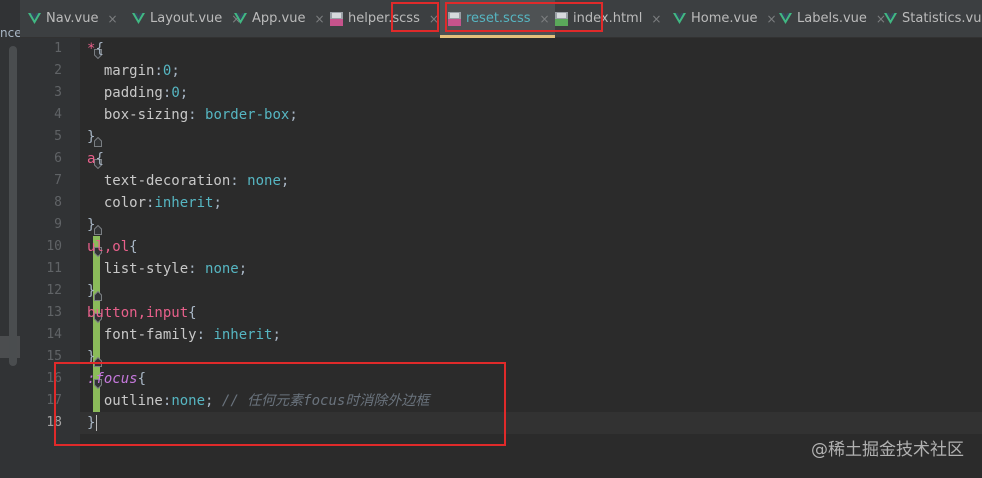 Image resolution: width=982 pixels, height=478 pixels. Describe the element at coordinates (13, 206) in the screenshot. I see `project-panel-scrollbar` at that location.